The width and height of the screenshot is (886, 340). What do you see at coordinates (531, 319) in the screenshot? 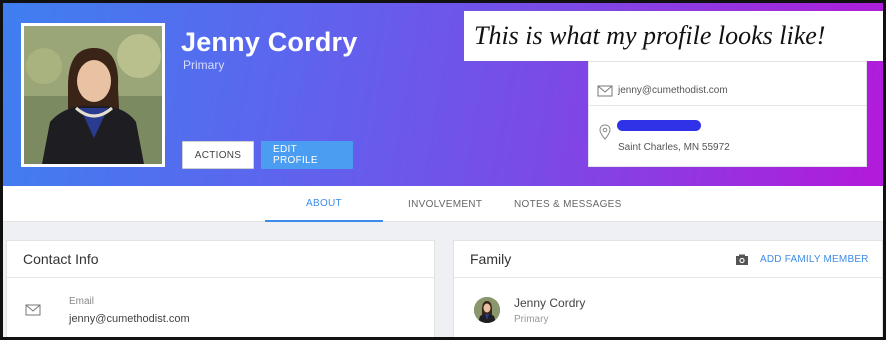
I see `family-member-role: Primary` at bounding box center [531, 319].